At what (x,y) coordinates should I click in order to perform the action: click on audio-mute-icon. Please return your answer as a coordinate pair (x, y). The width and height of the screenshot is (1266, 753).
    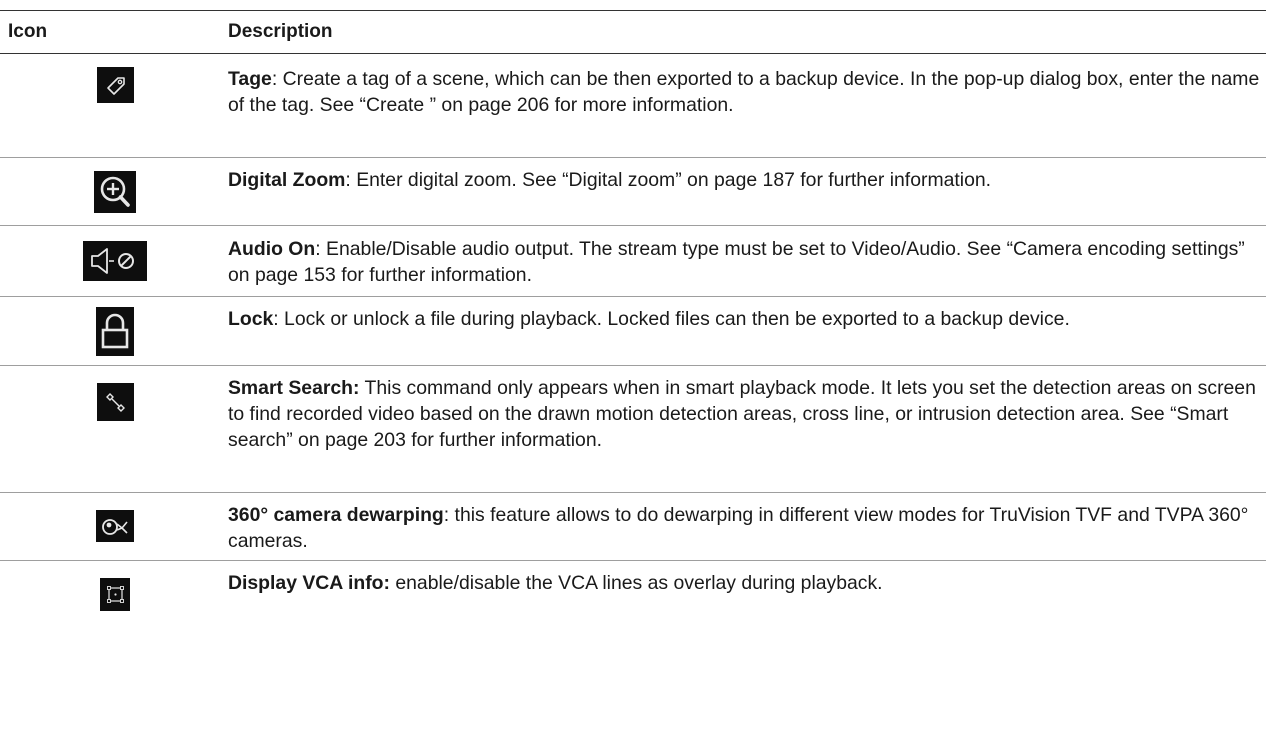
    Looking at the image, I should click on (115, 261).